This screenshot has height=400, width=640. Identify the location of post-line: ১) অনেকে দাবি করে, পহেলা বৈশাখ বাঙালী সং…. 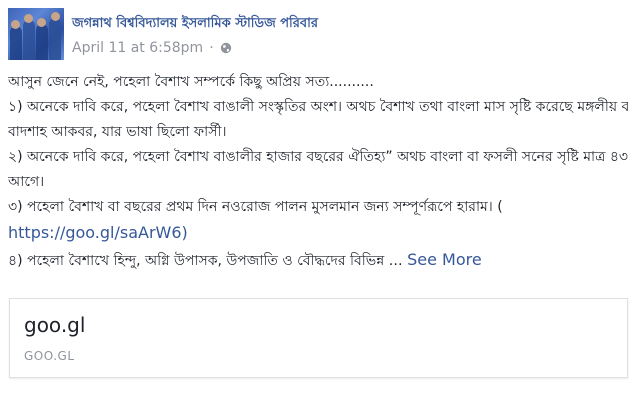
(318, 107).